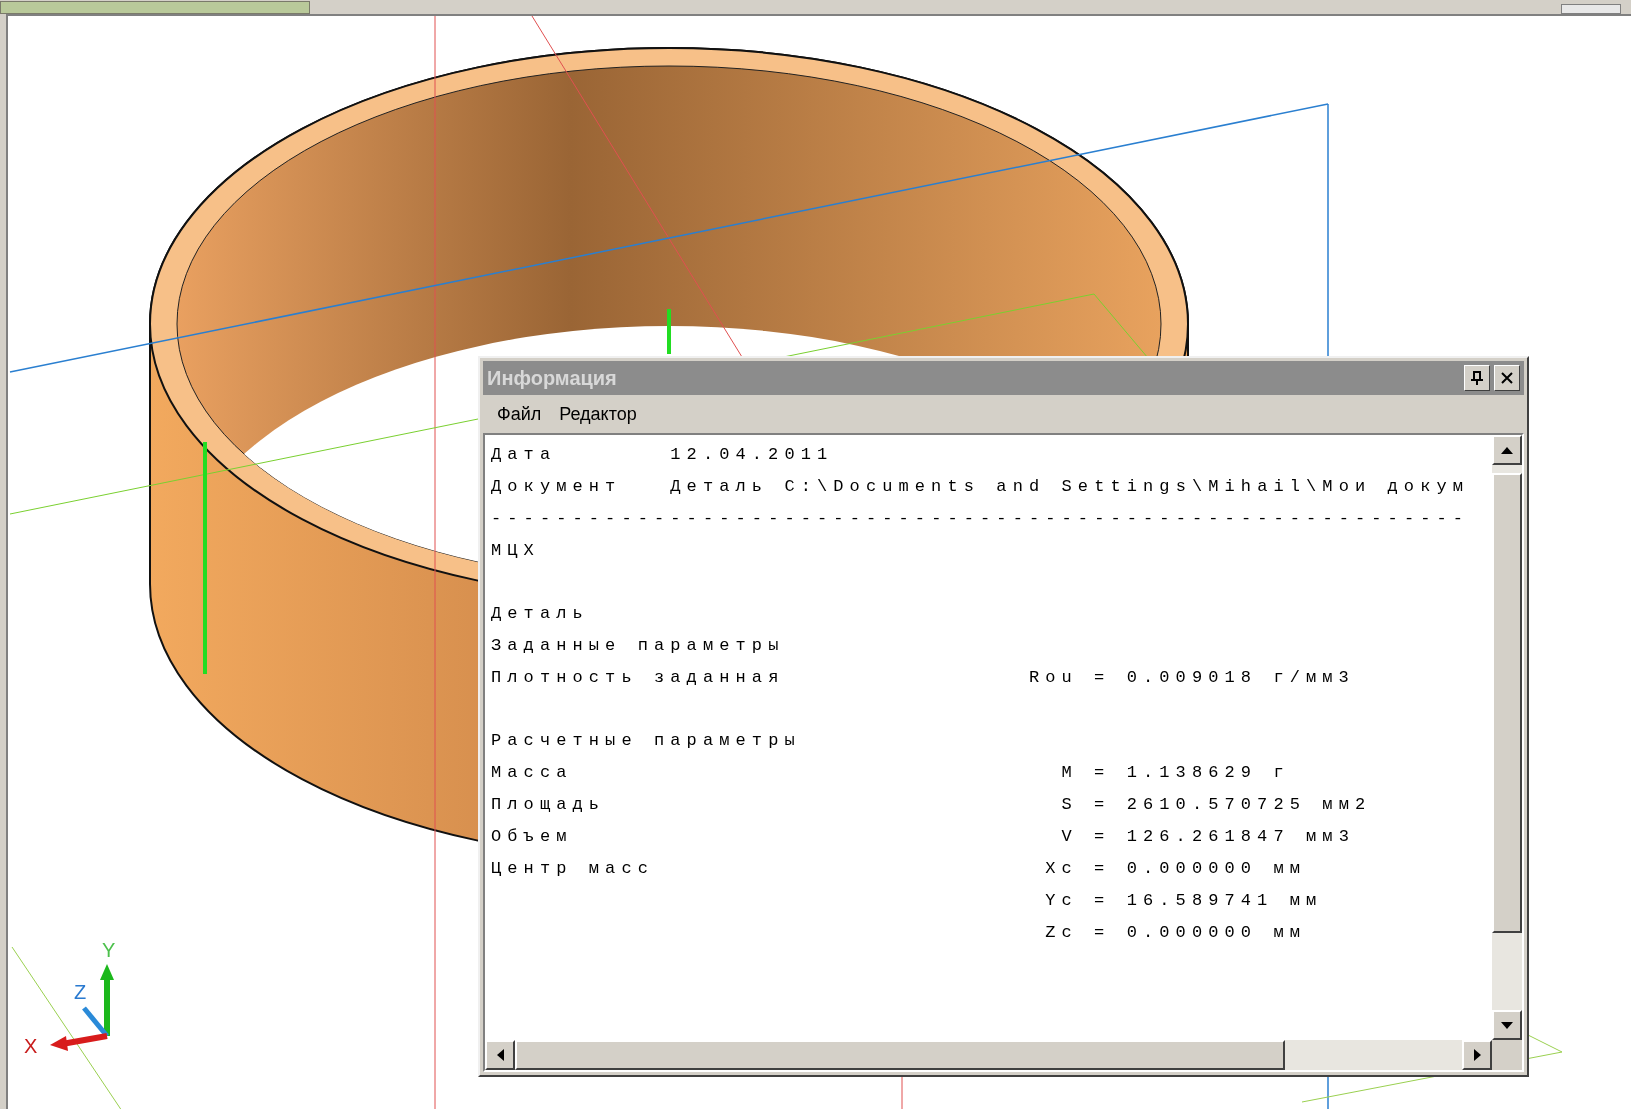  What do you see at coordinates (515, 551) in the screenshot?
I see `text-line: МЦХ` at bounding box center [515, 551].